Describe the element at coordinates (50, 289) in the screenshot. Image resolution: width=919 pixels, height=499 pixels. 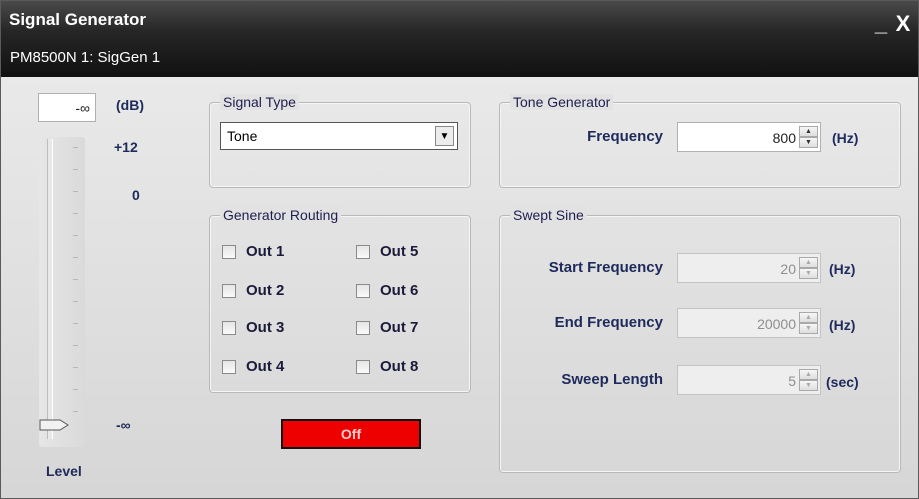
I see `level-fader-slot` at that location.